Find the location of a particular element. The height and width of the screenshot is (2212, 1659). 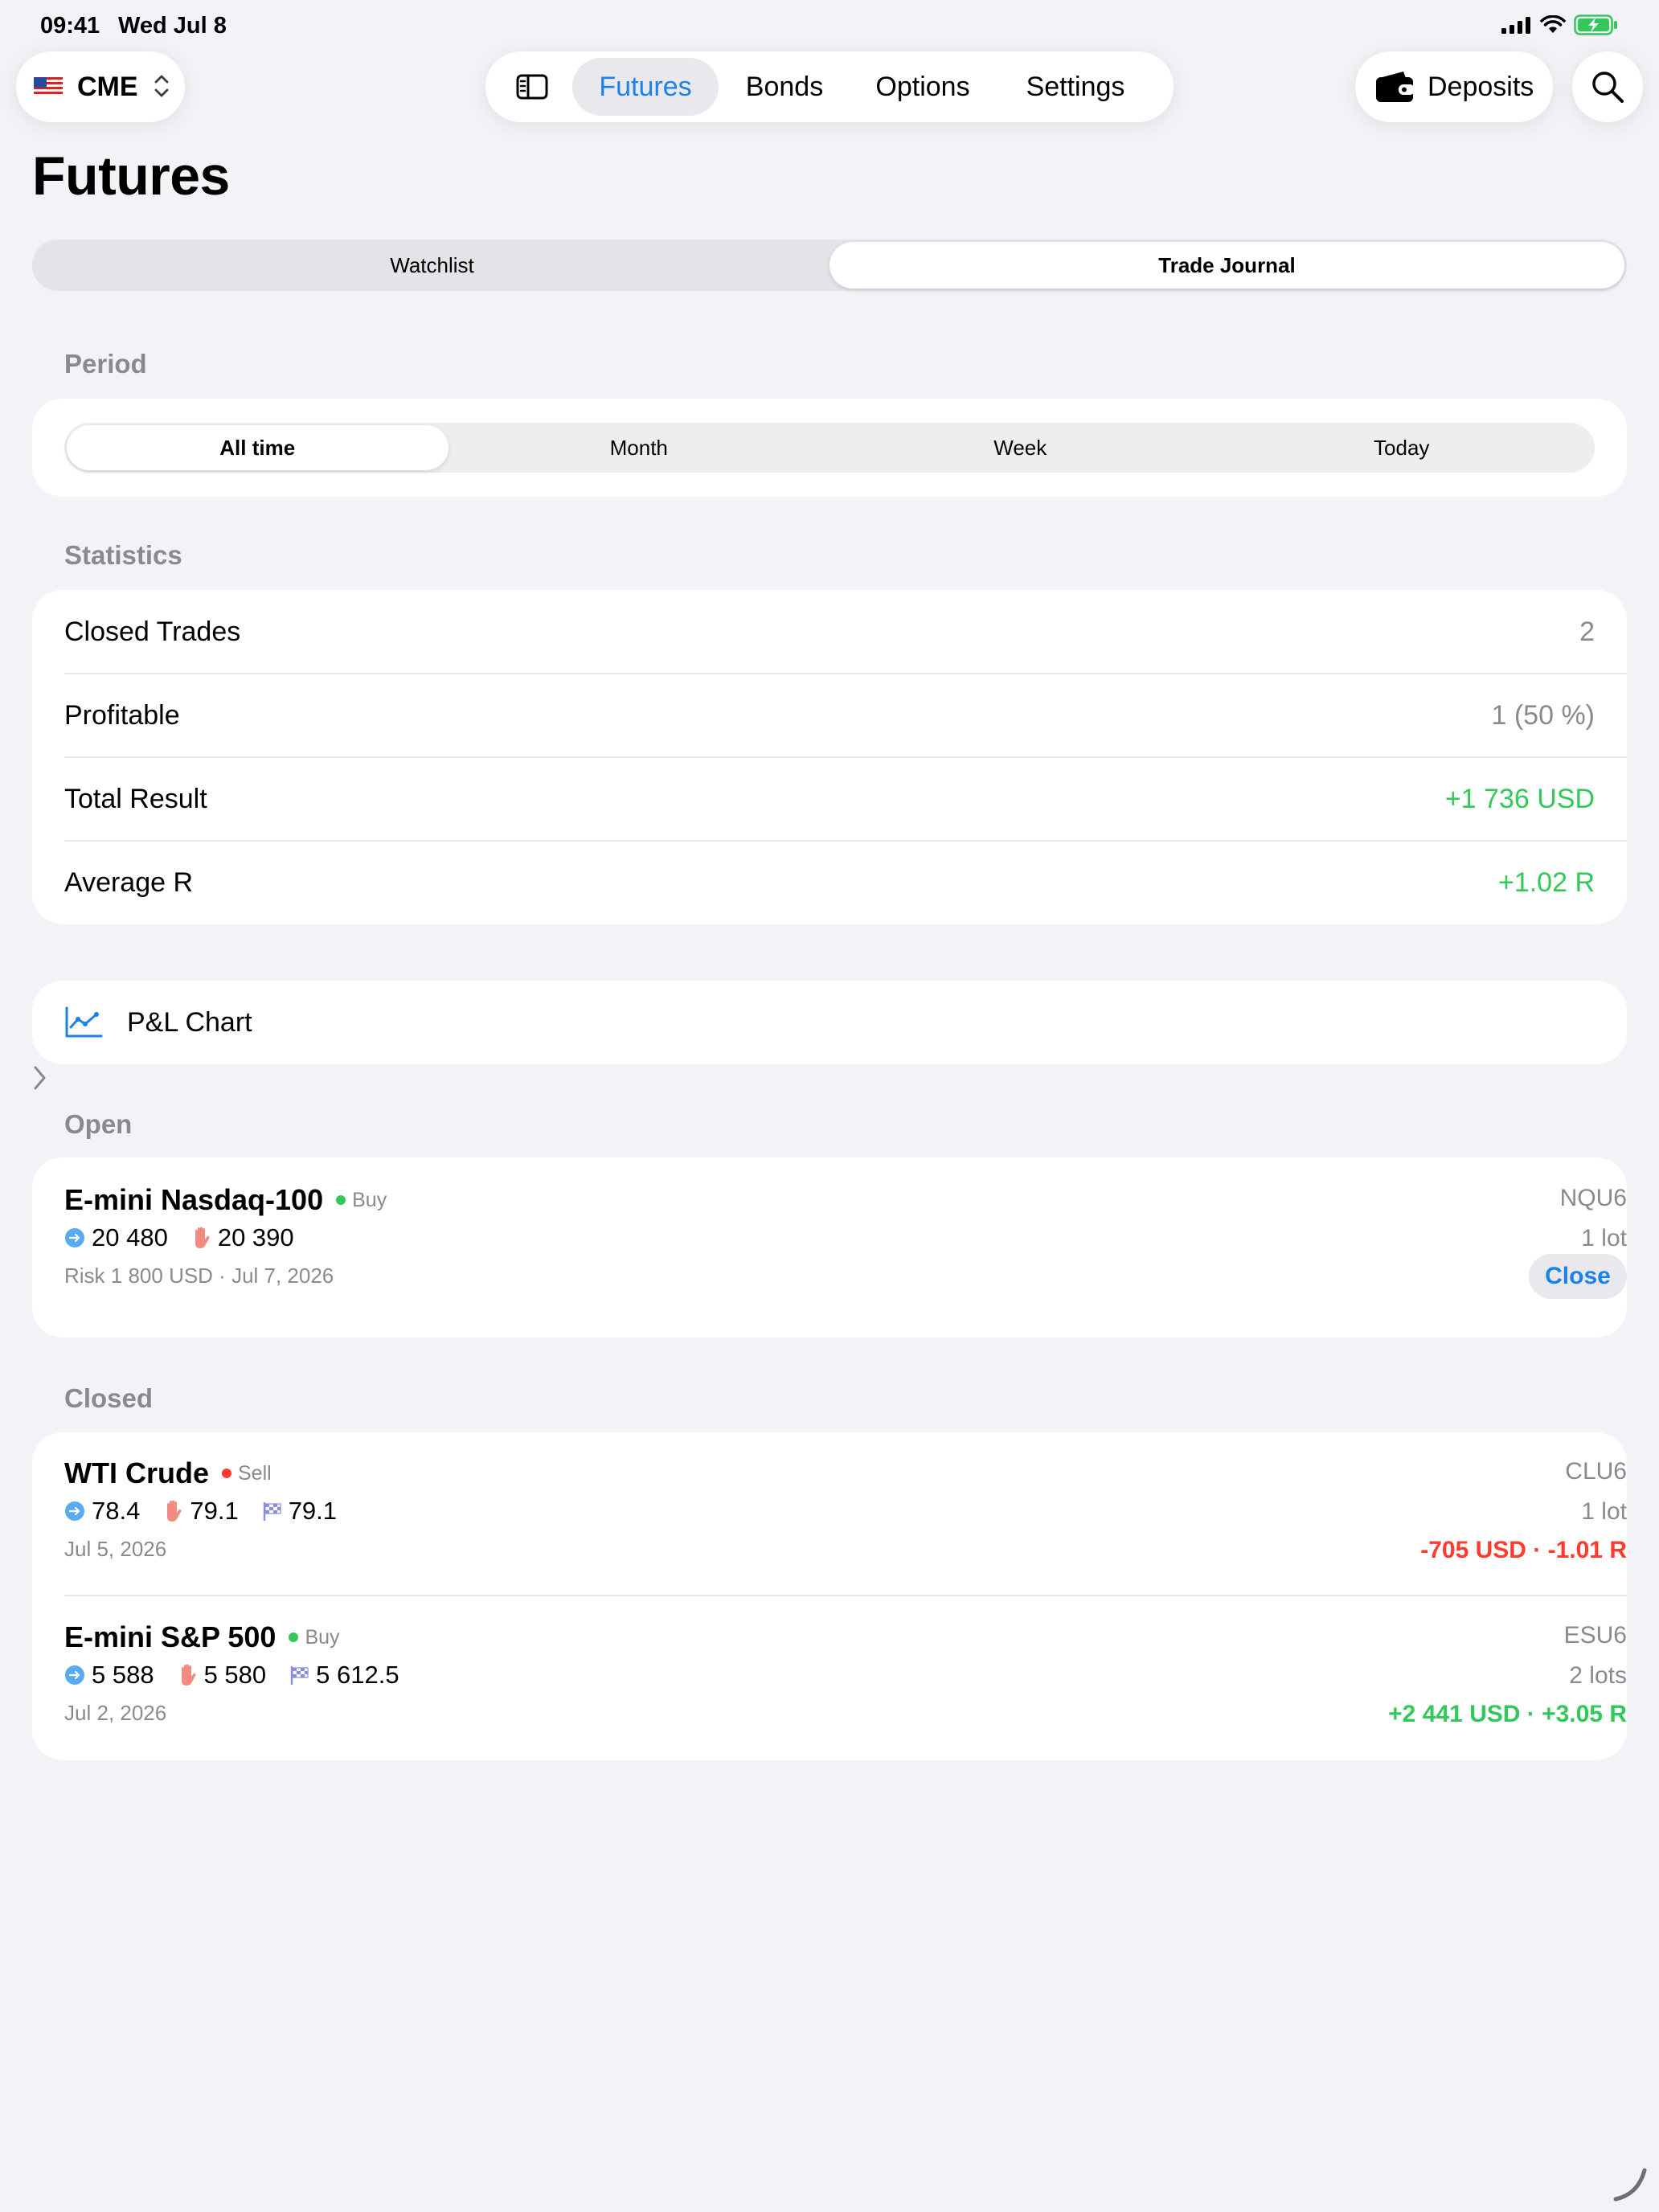

trade-name: WTI Crude is located at coordinates (136, 1472).